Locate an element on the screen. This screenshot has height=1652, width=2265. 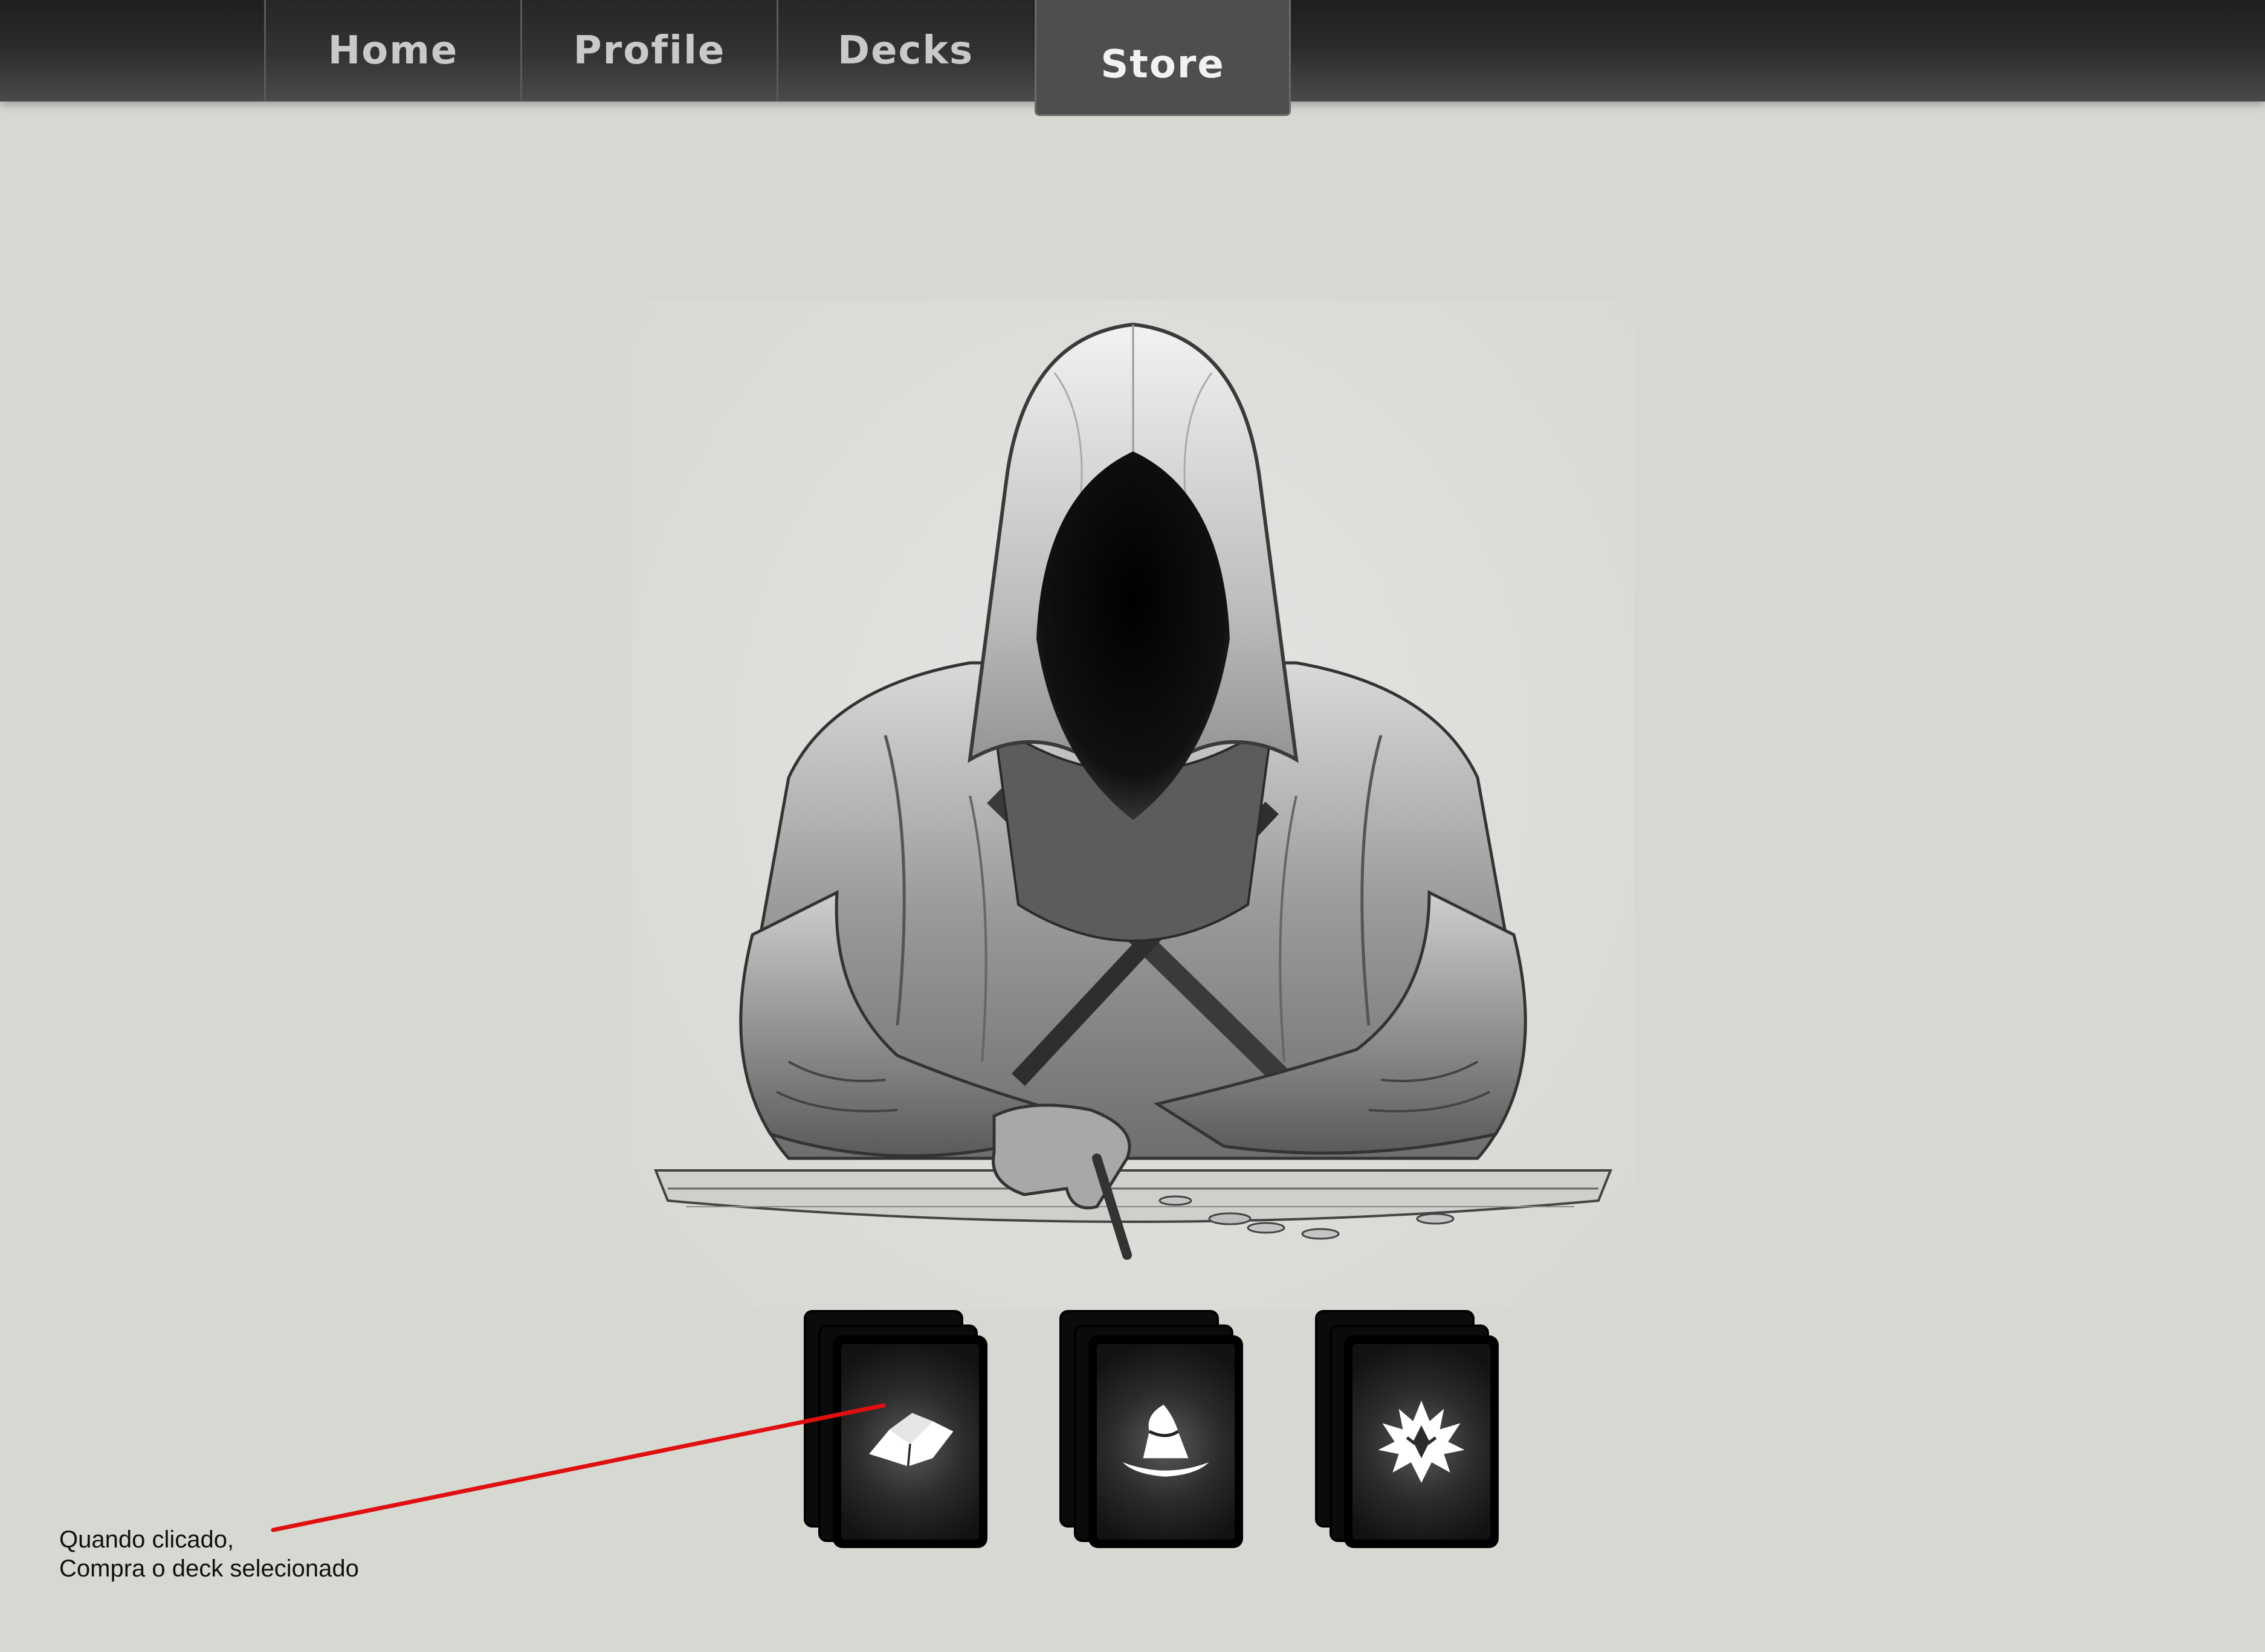
tab-store-label: Store is located at coordinates (1162, 64).